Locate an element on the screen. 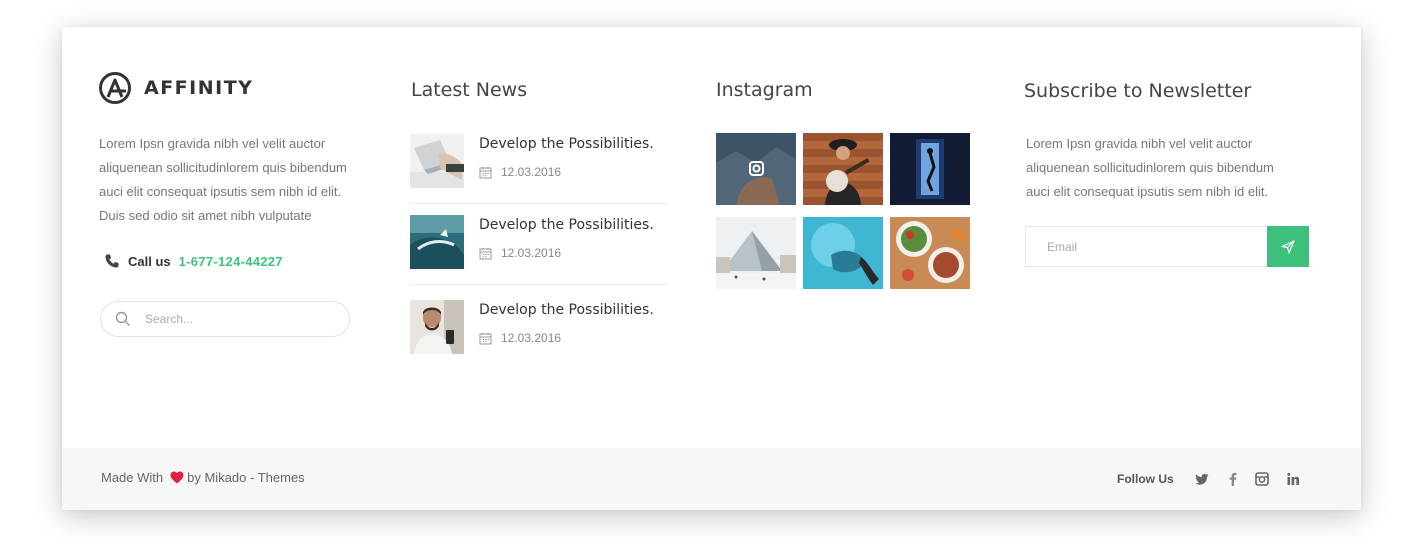 This screenshot has height=554, width=1424. logo: AFFINITY is located at coordinates (175, 88).